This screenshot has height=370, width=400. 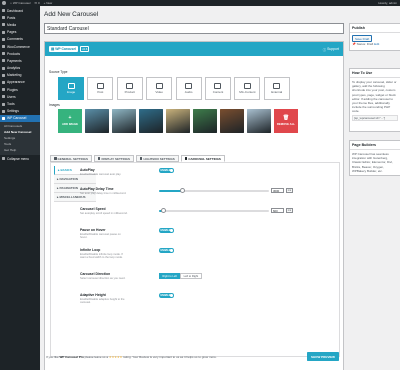 I want to click on source-type-mix-content: Mix-Content, so click(x=247, y=88).